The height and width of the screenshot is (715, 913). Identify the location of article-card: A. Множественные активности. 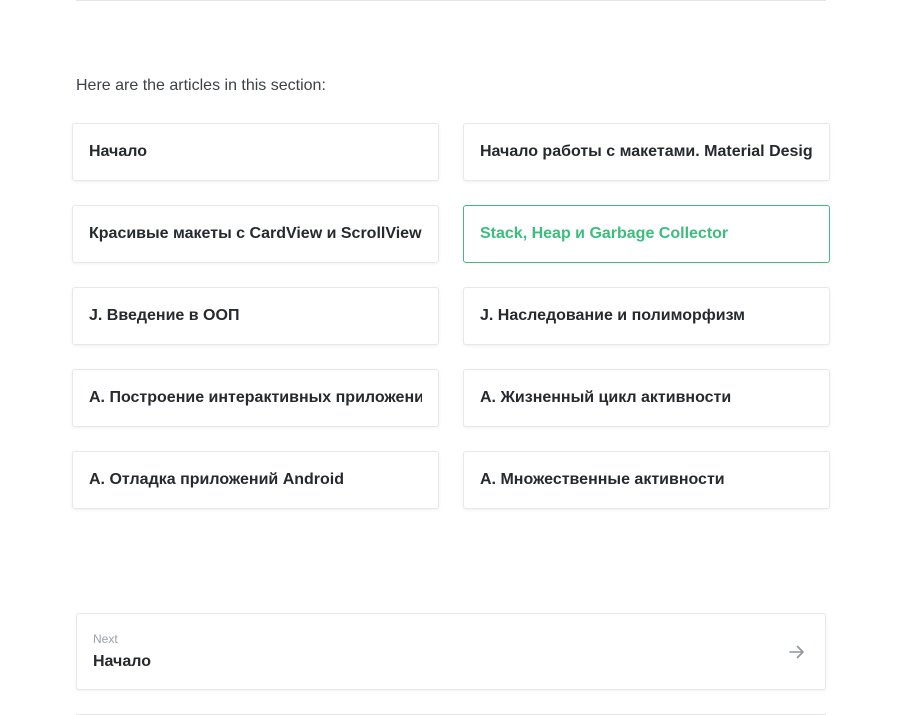
(646, 480).